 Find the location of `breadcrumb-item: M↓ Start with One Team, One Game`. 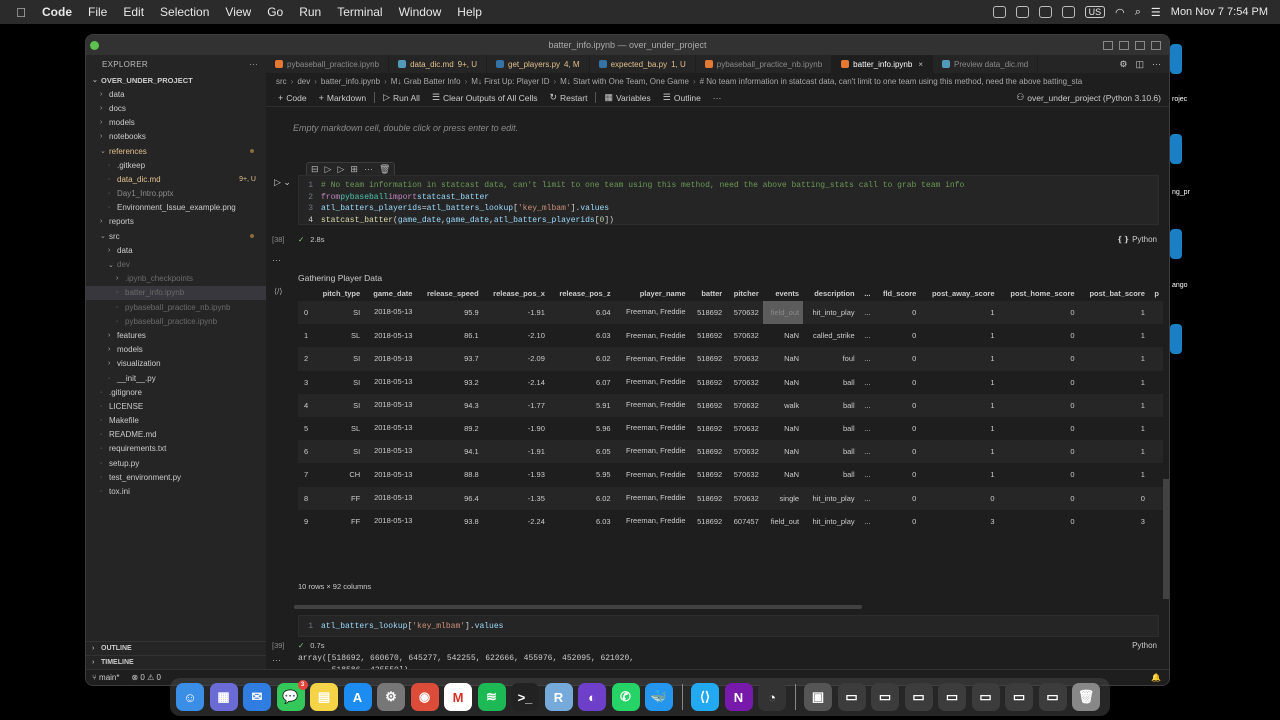

breadcrumb-item: M↓ Start with One Team, One Game is located at coordinates (624, 81).